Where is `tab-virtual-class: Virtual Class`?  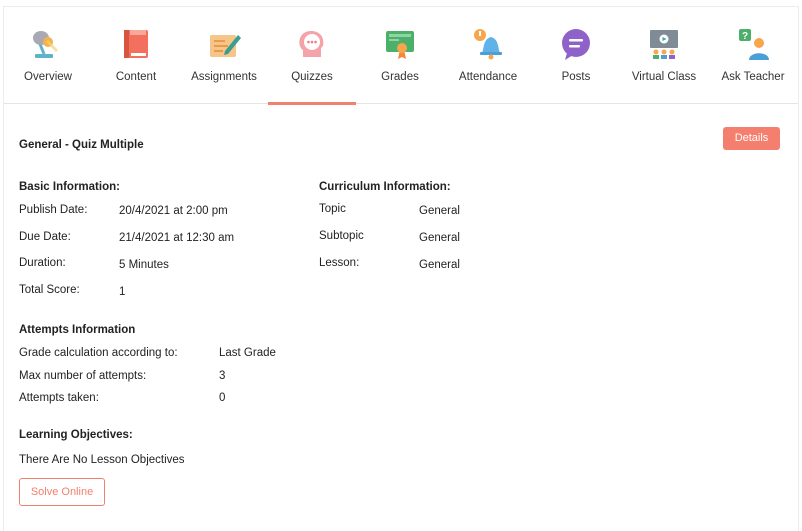
tab-virtual-class: Virtual Class is located at coordinates (664, 55).